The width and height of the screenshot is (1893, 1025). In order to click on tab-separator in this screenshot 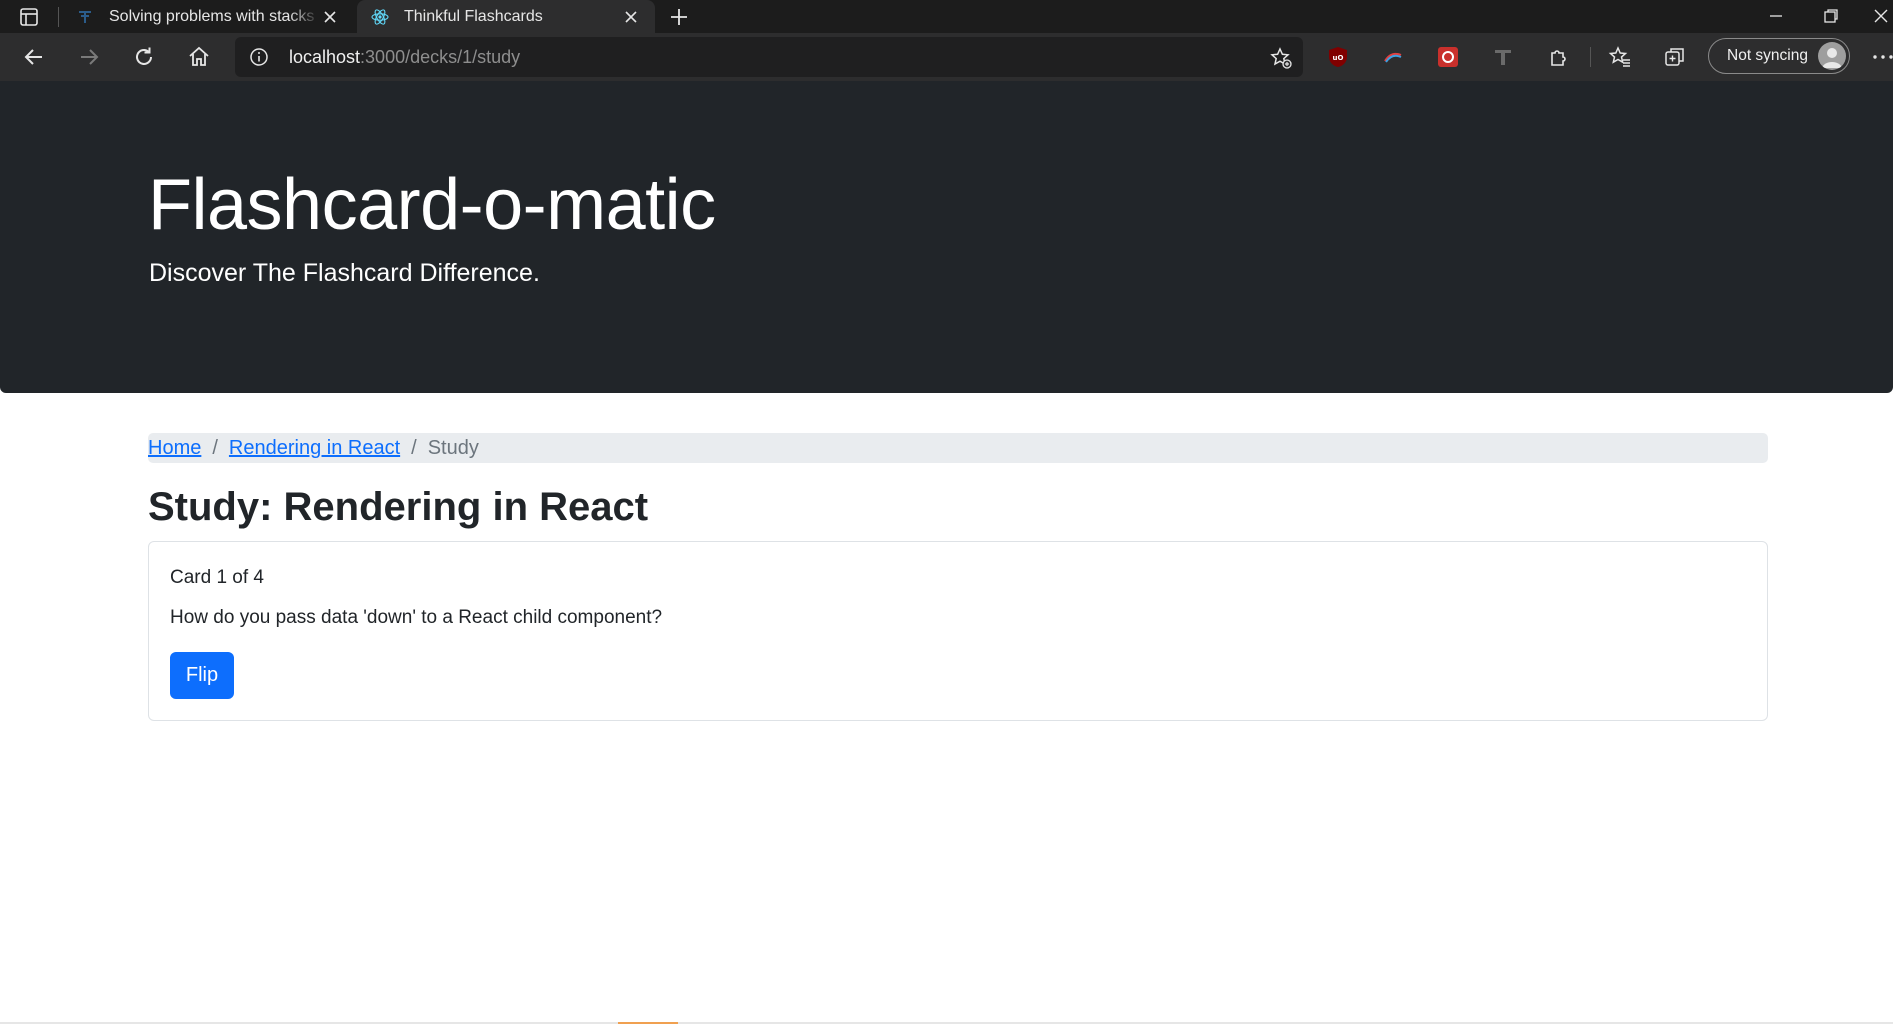, I will do `click(58, 17)`.